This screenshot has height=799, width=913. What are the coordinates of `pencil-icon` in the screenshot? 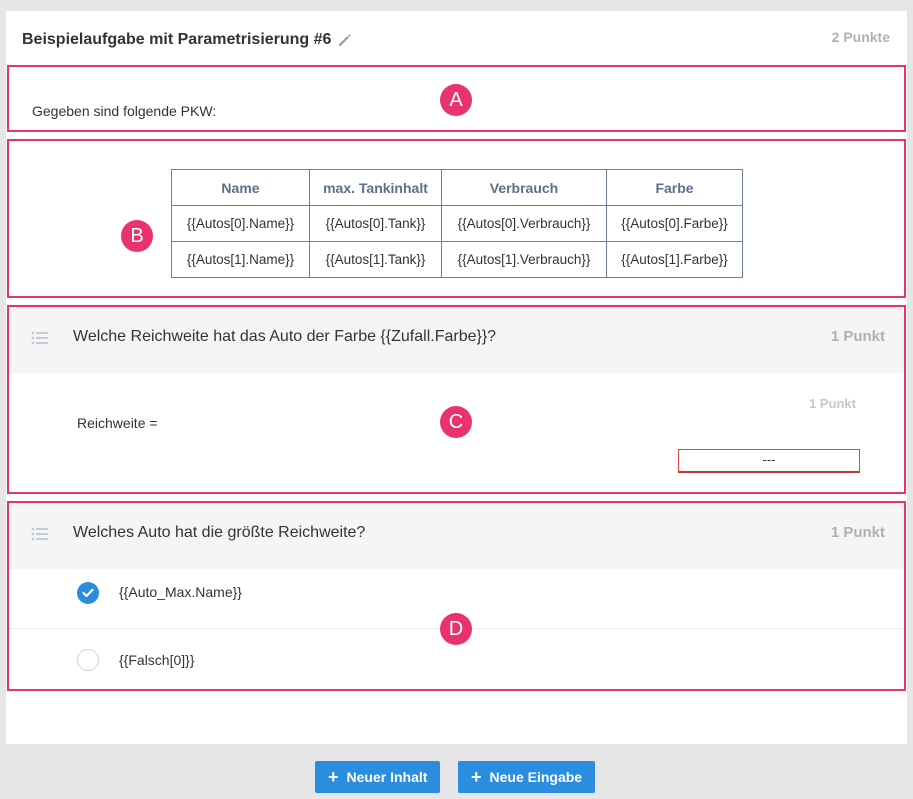 It's located at (345, 40).